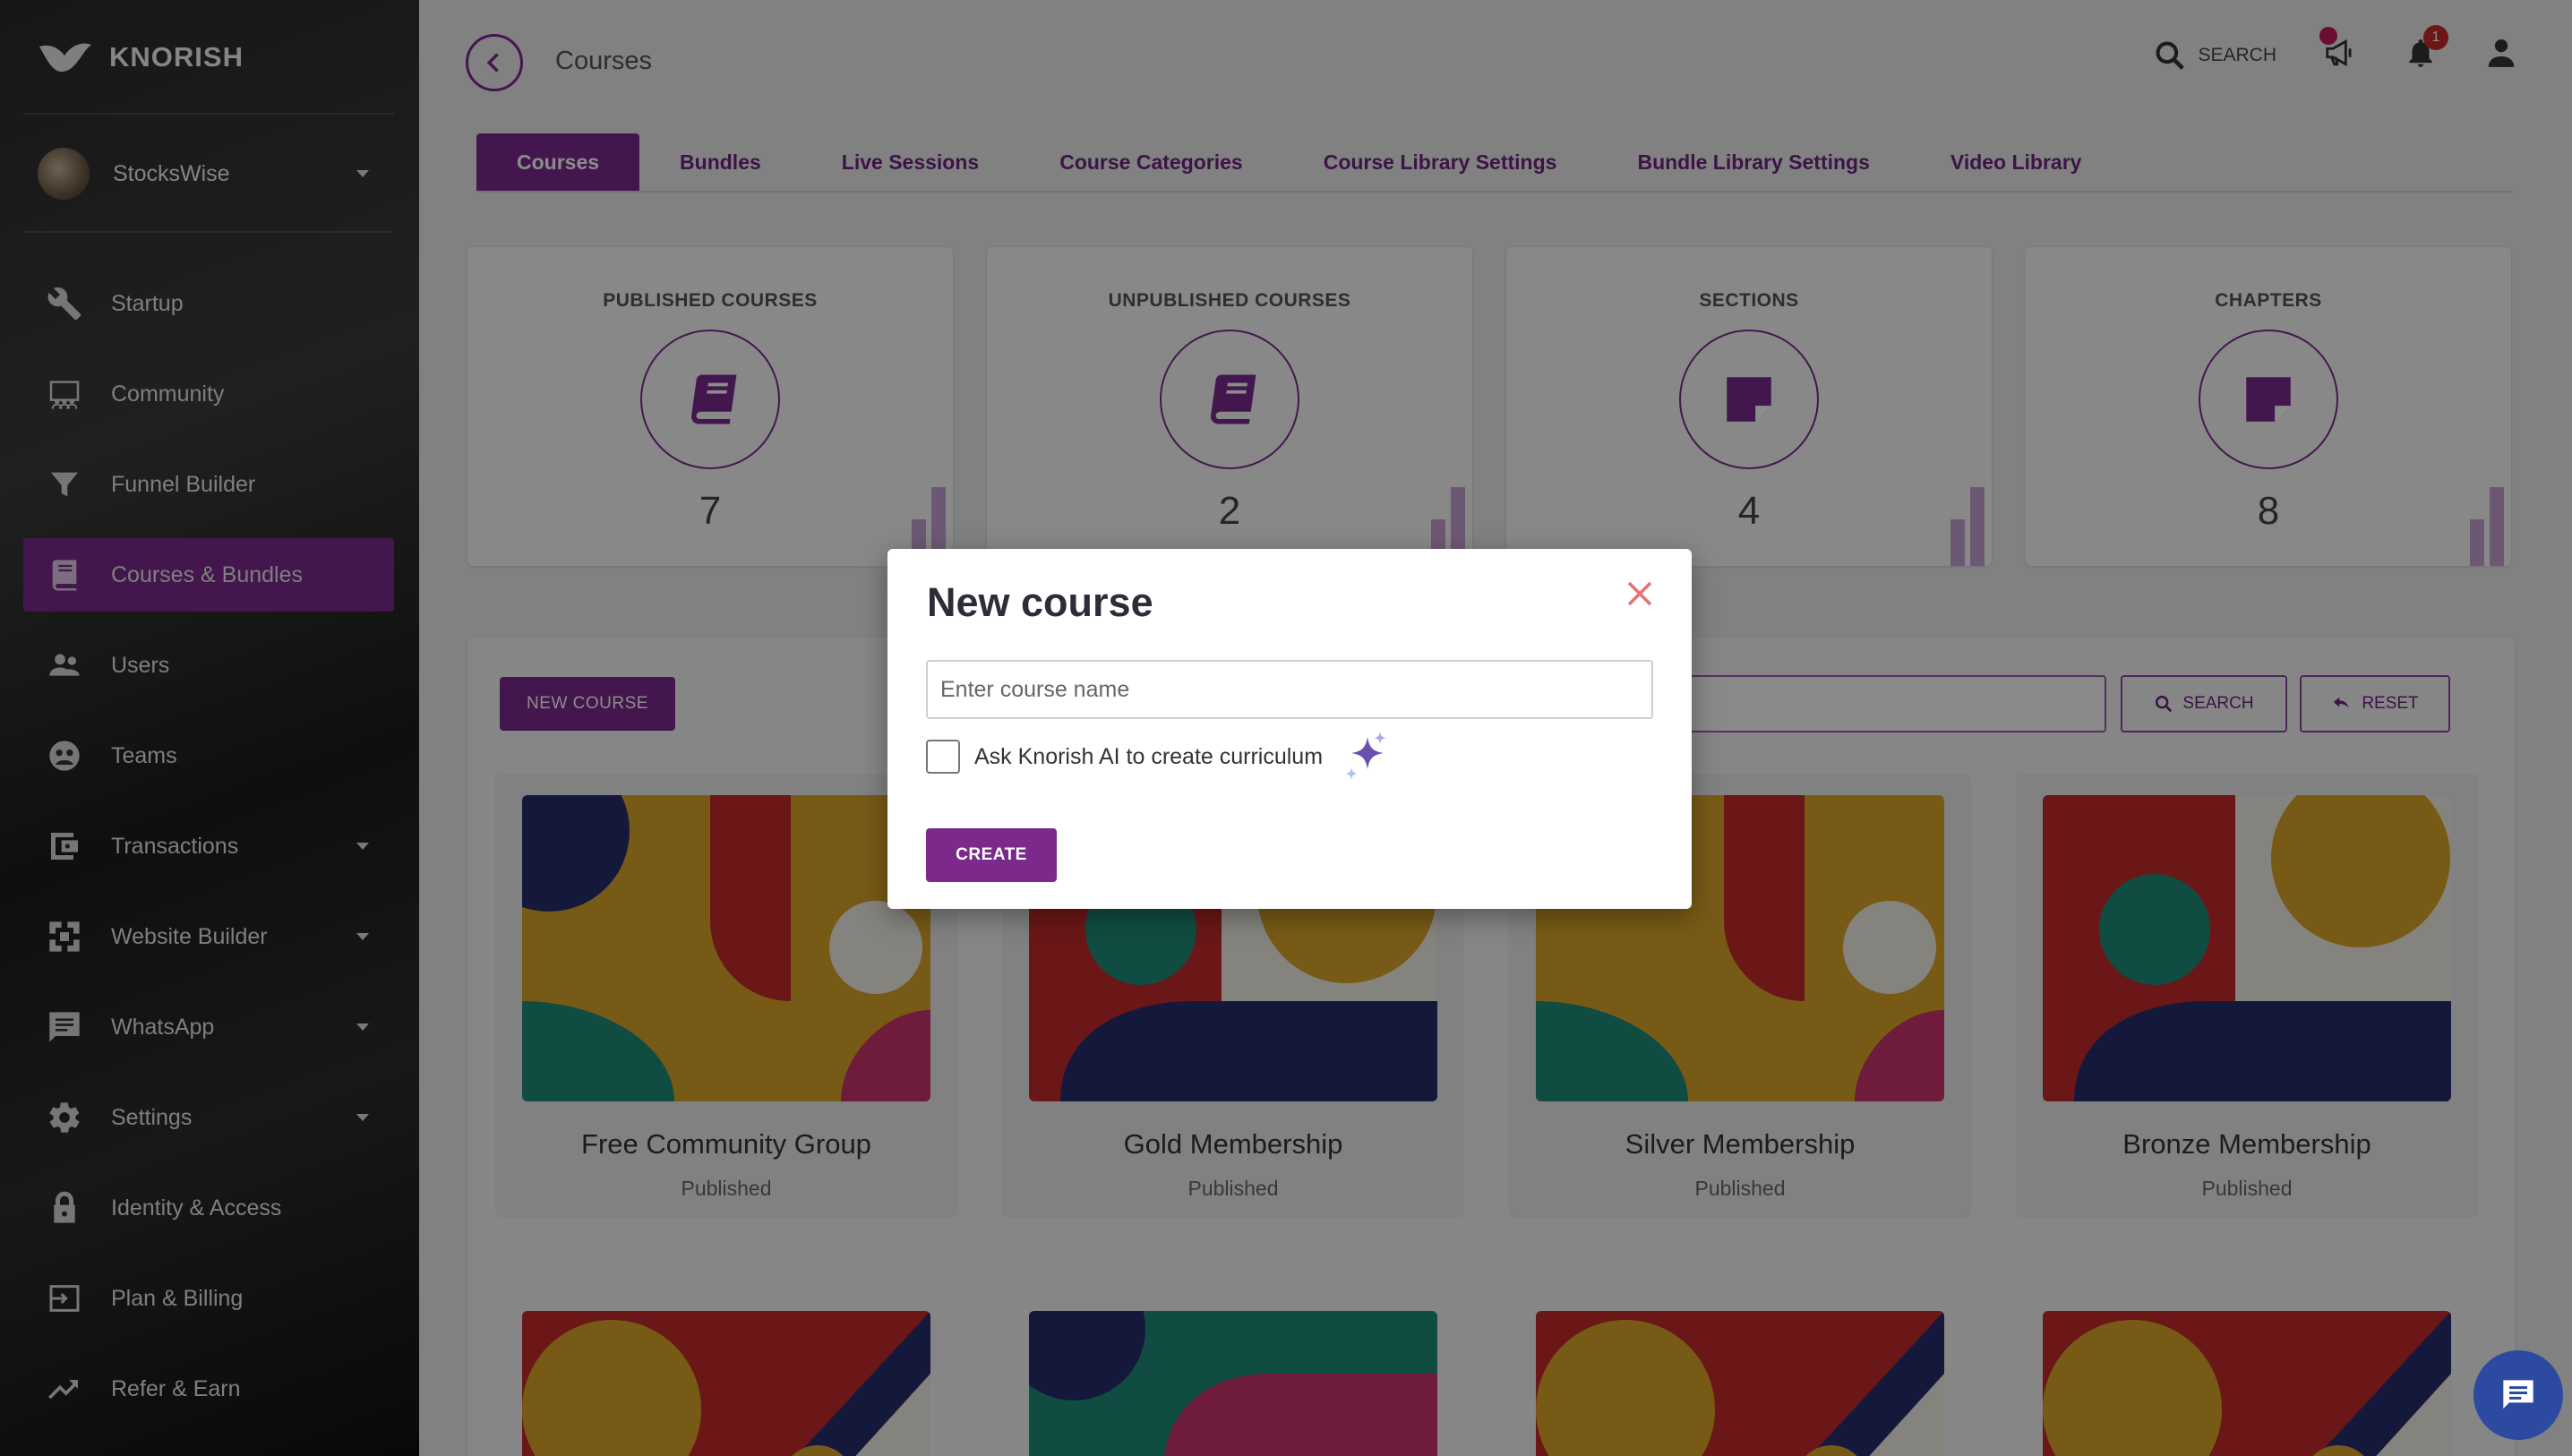 This screenshot has height=1456, width=2572. I want to click on dialog-title: New course, so click(1040, 602).